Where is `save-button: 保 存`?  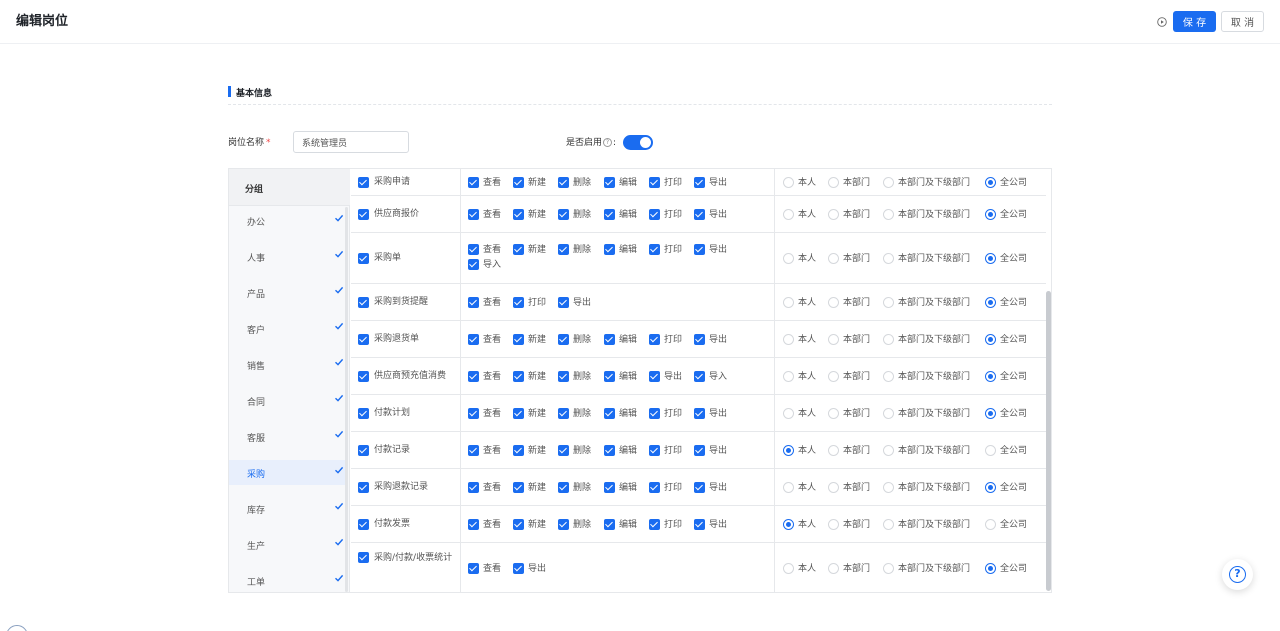
save-button: 保 存 is located at coordinates (1194, 21).